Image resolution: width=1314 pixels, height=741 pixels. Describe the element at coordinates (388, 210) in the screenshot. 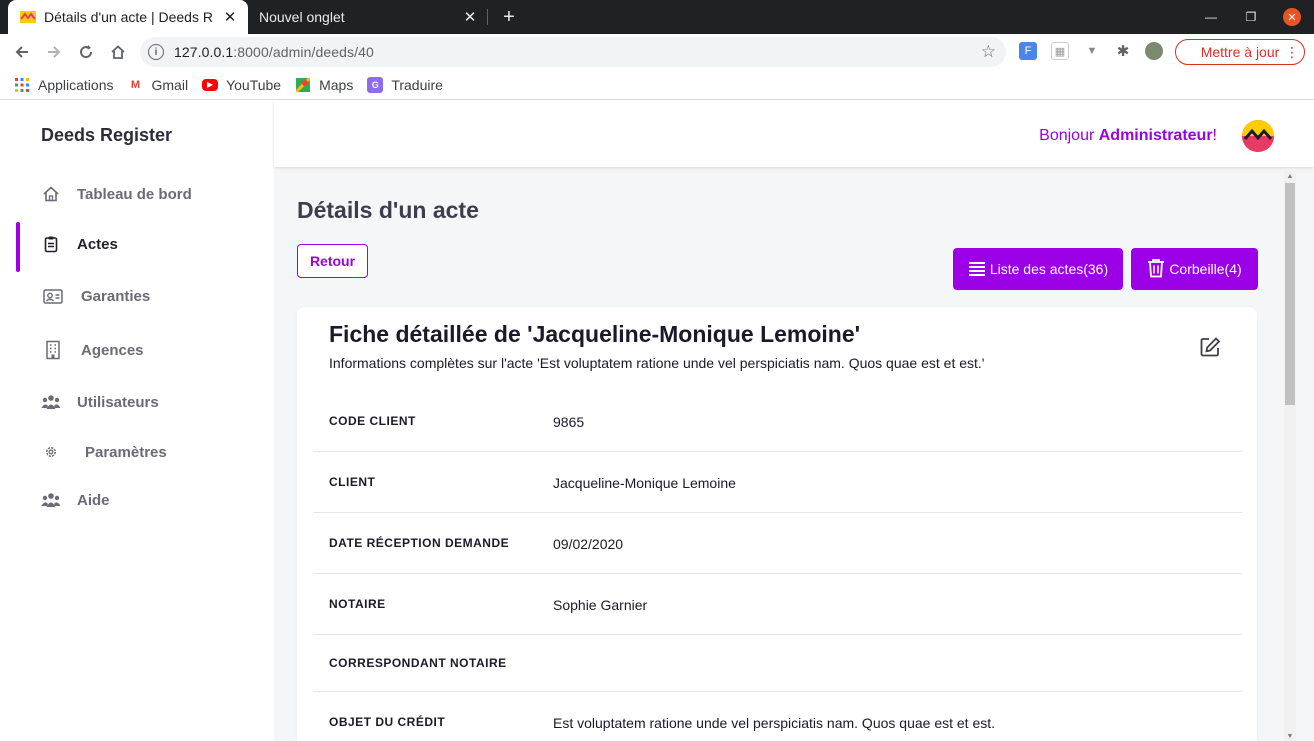

I see `page-title: Détails d'un acte` at that location.